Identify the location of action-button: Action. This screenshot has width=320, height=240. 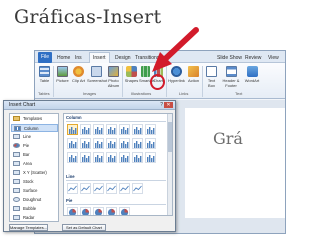
(193, 77).